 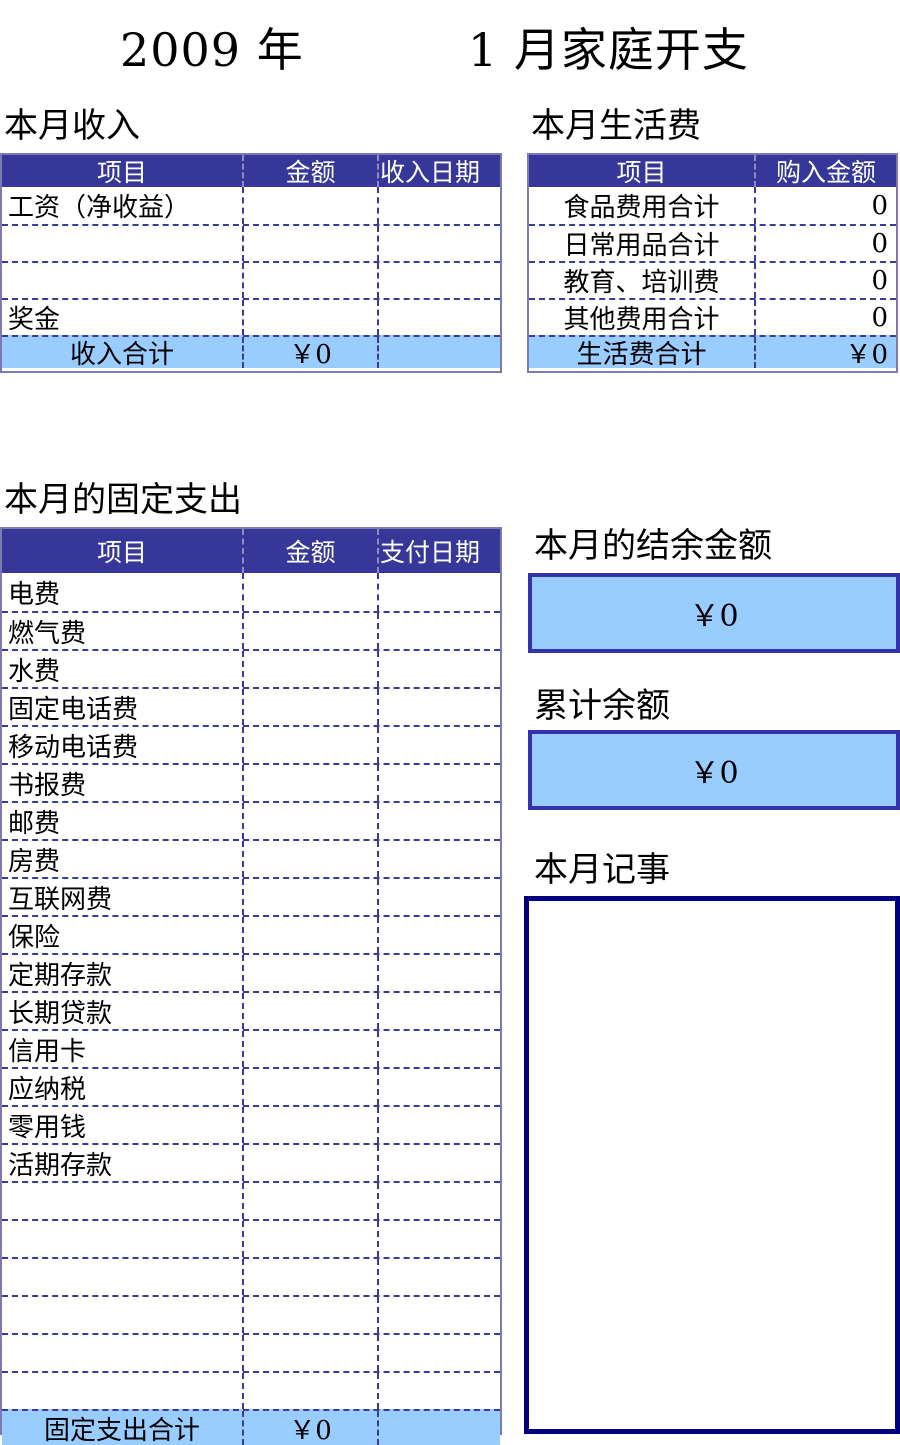 I want to click on cell-item: 工资（净收益）, so click(x=122, y=205).